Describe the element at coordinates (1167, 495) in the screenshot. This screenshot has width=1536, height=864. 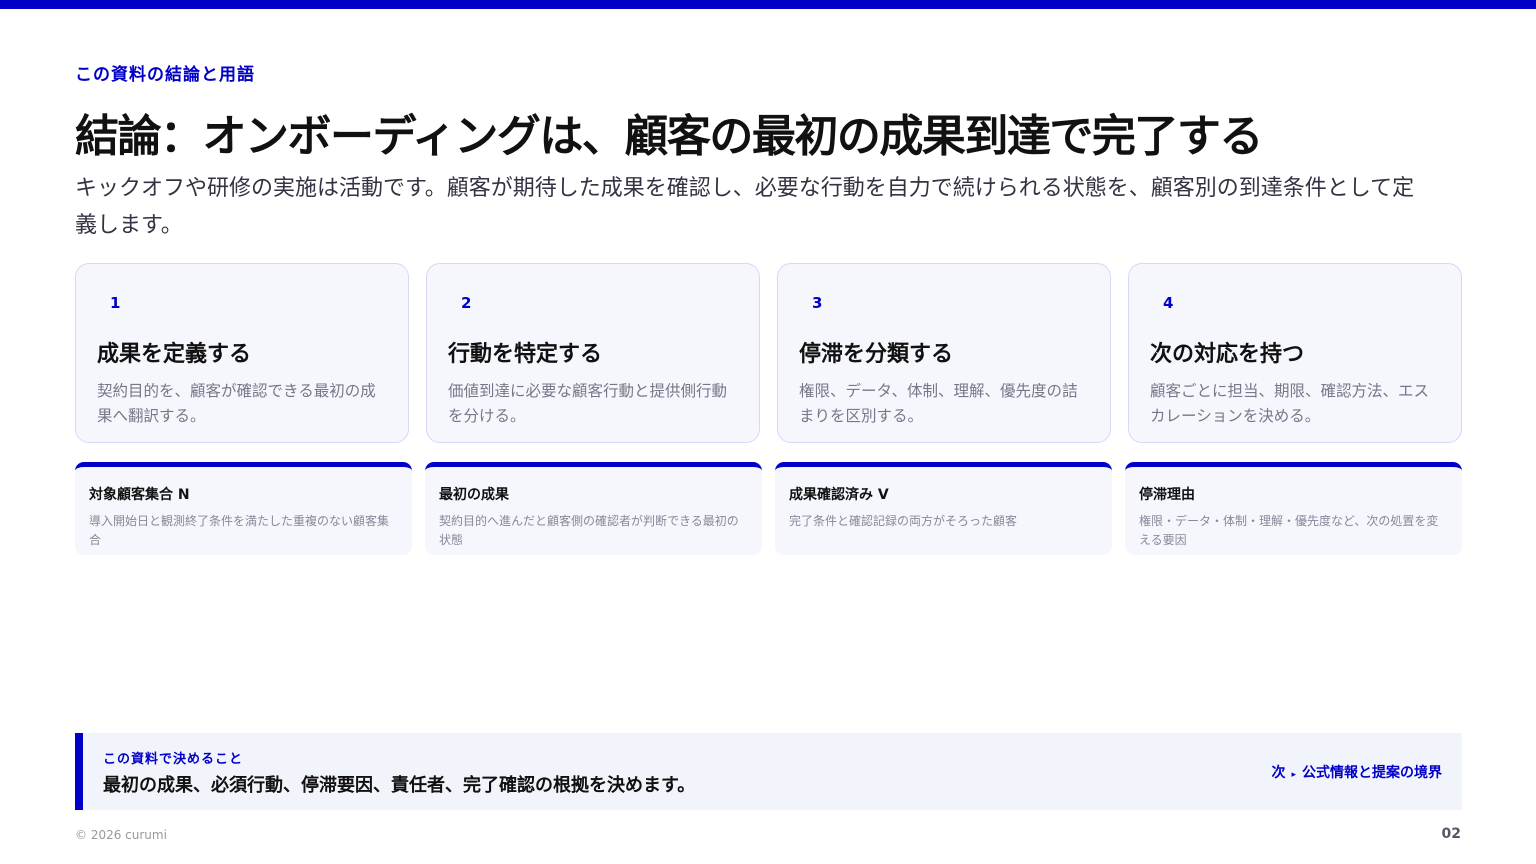
I see `term-title: 停滞理由` at that location.